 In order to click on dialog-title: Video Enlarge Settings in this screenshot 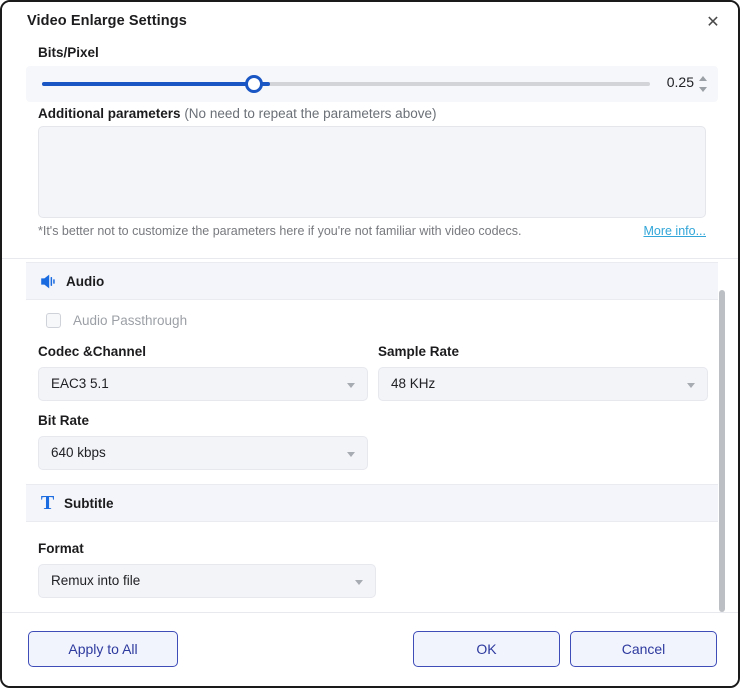, I will do `click(107, 21)`.